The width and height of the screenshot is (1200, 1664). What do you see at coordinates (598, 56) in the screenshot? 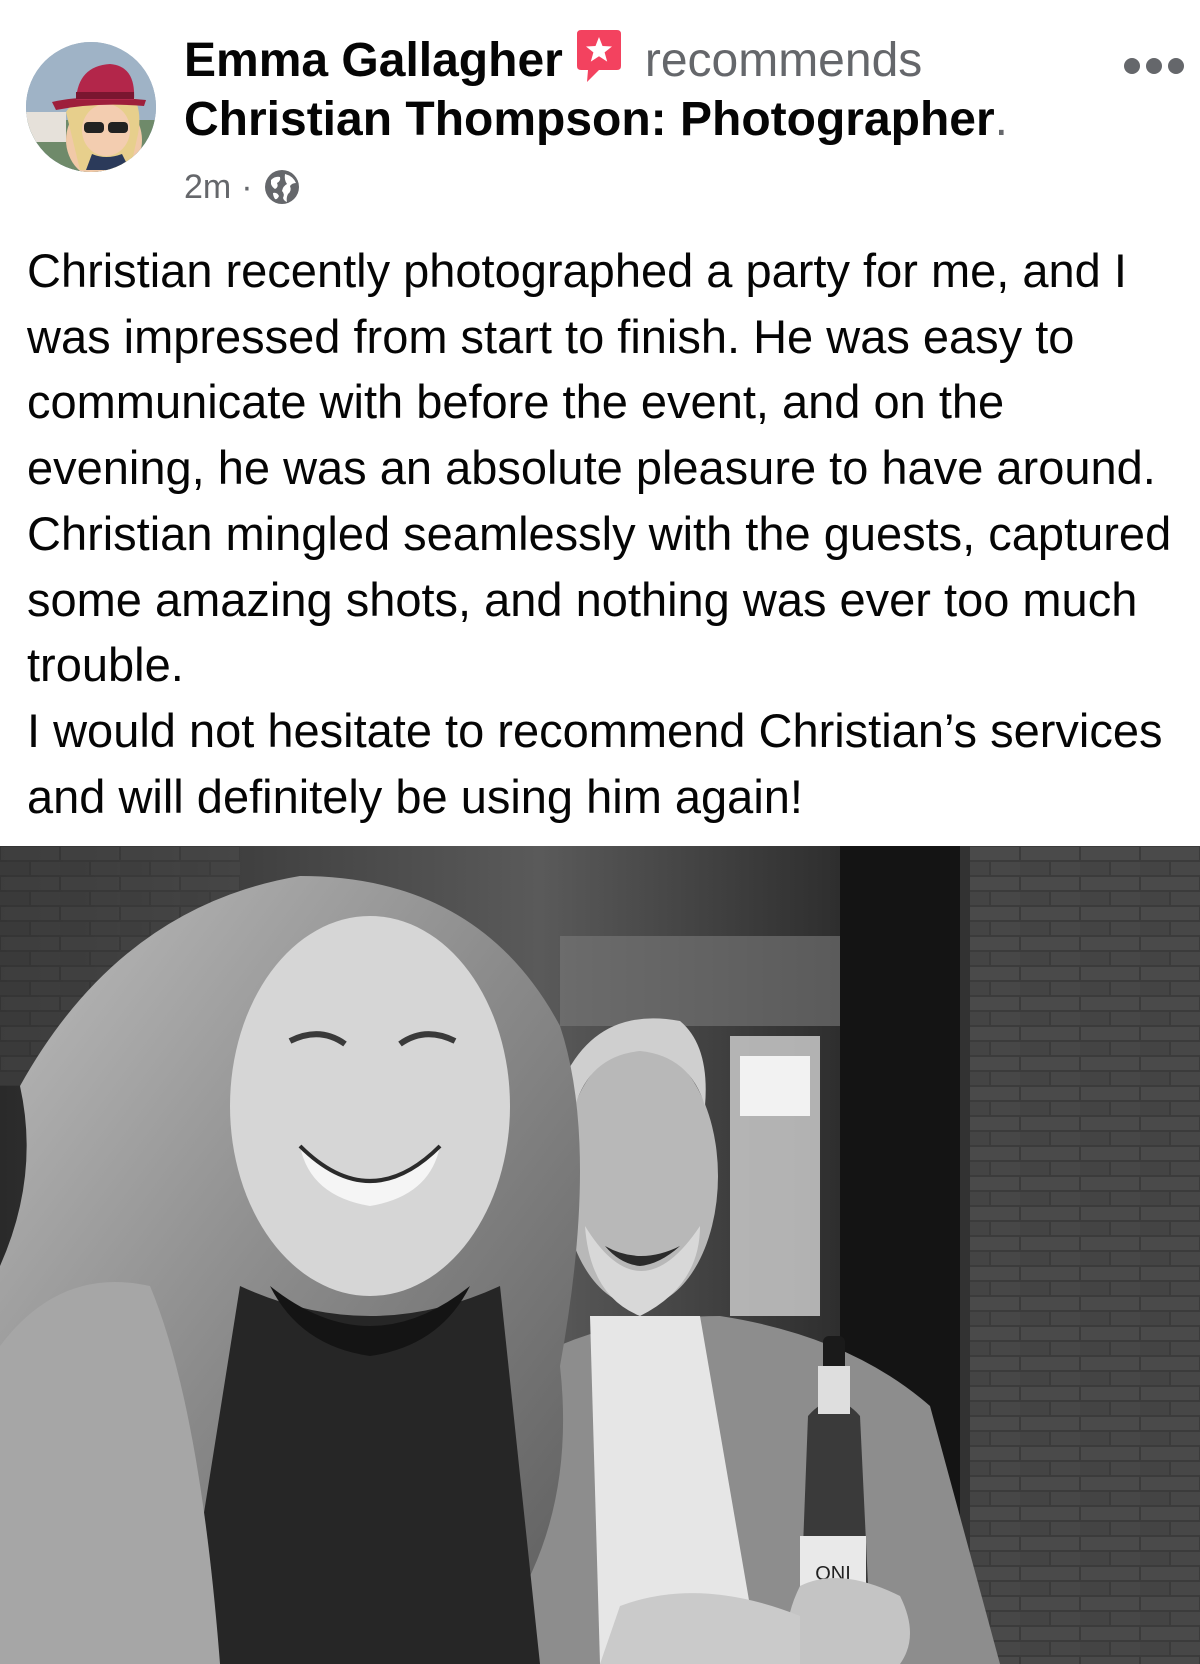
I see `star-badge-icon` at bounding box center [598, 56].